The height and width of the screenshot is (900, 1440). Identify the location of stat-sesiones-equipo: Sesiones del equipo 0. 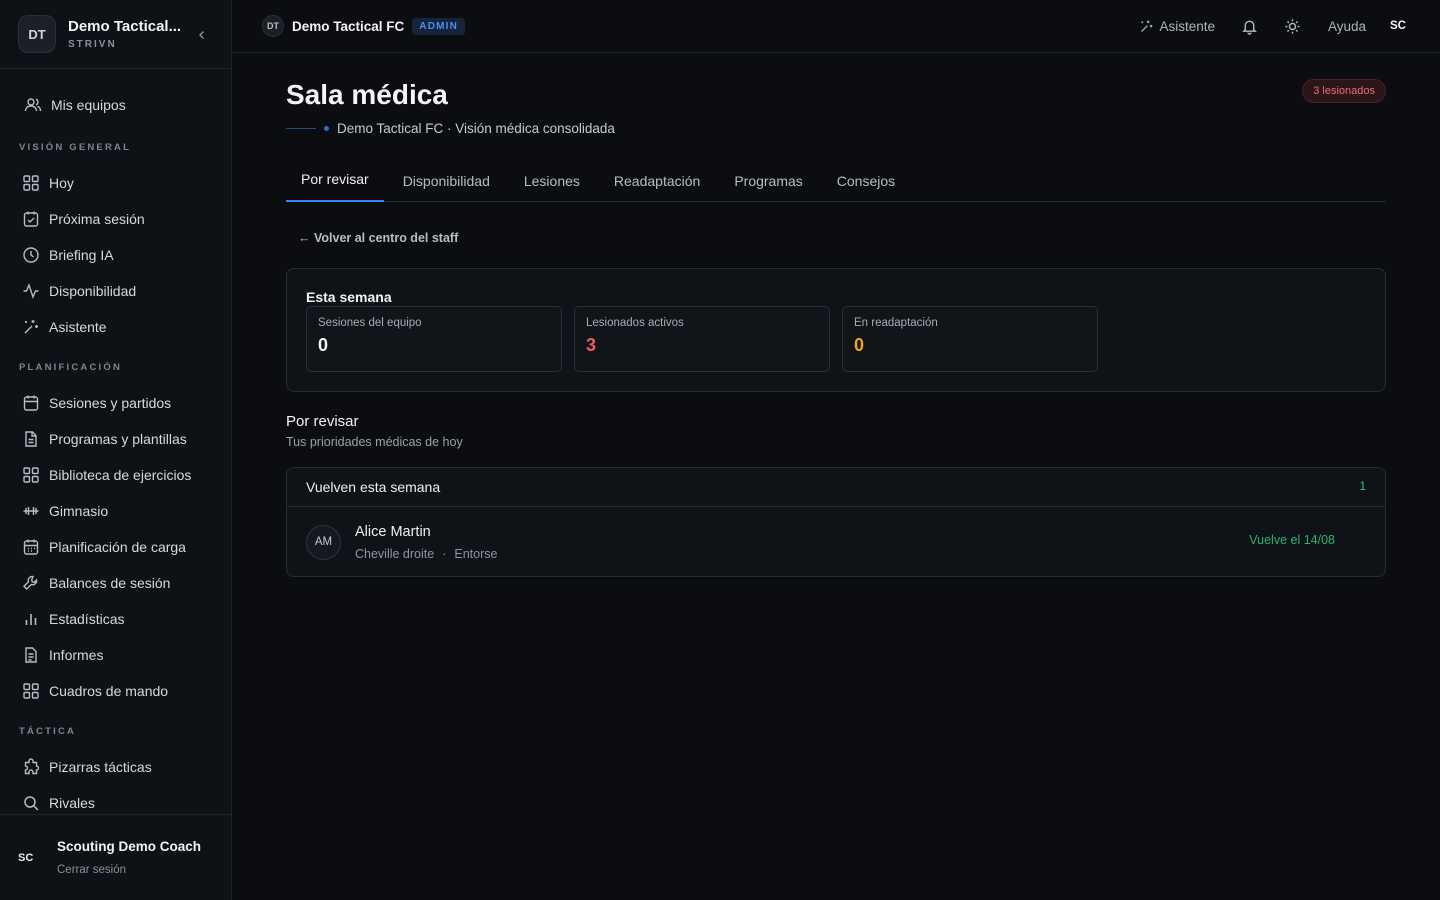
(434, 339).